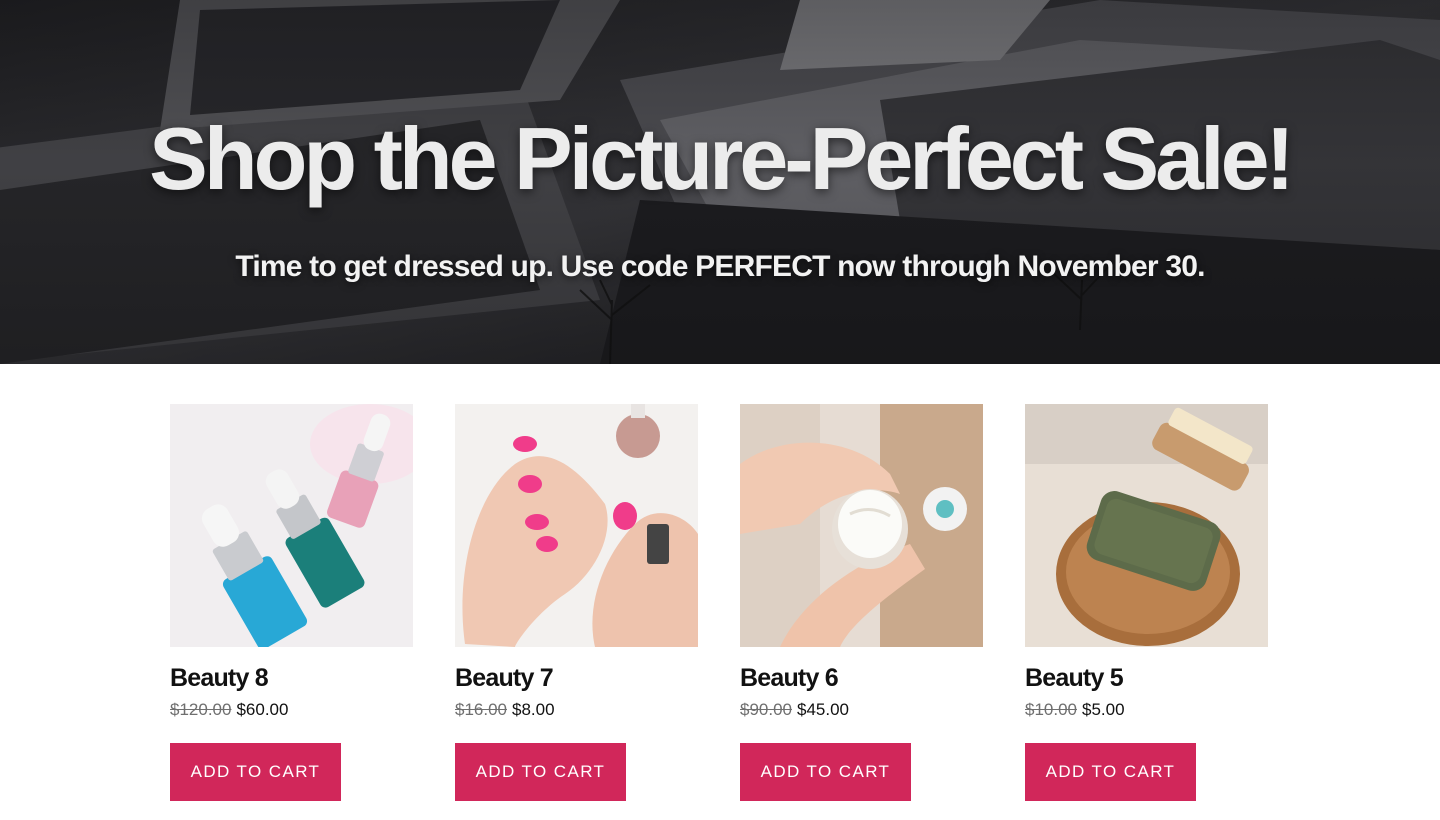 The height and width of the screenshot is (820, 1440). What do you see at coordinates (576, 710) in the screenshot?
I see `price: $16.00 $8.00` at bounding box center [576, 710].